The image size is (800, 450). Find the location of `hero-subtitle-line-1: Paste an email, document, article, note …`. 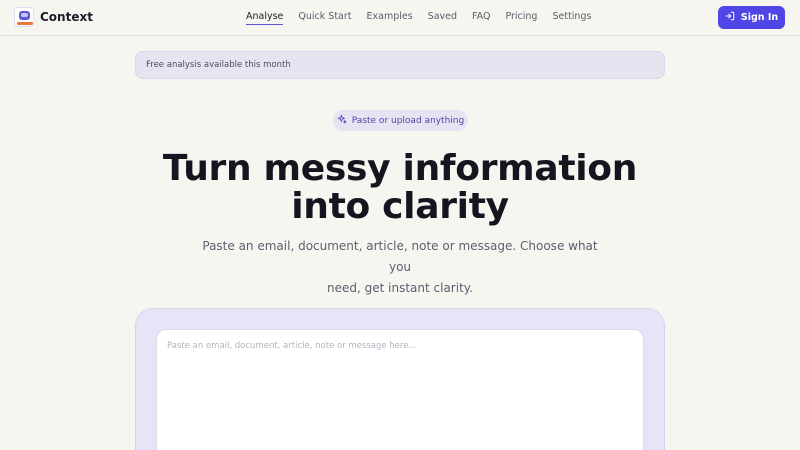

hero-subtitle-line-1: Paste an email, document, article, note … is located at coordinates (400, 256).